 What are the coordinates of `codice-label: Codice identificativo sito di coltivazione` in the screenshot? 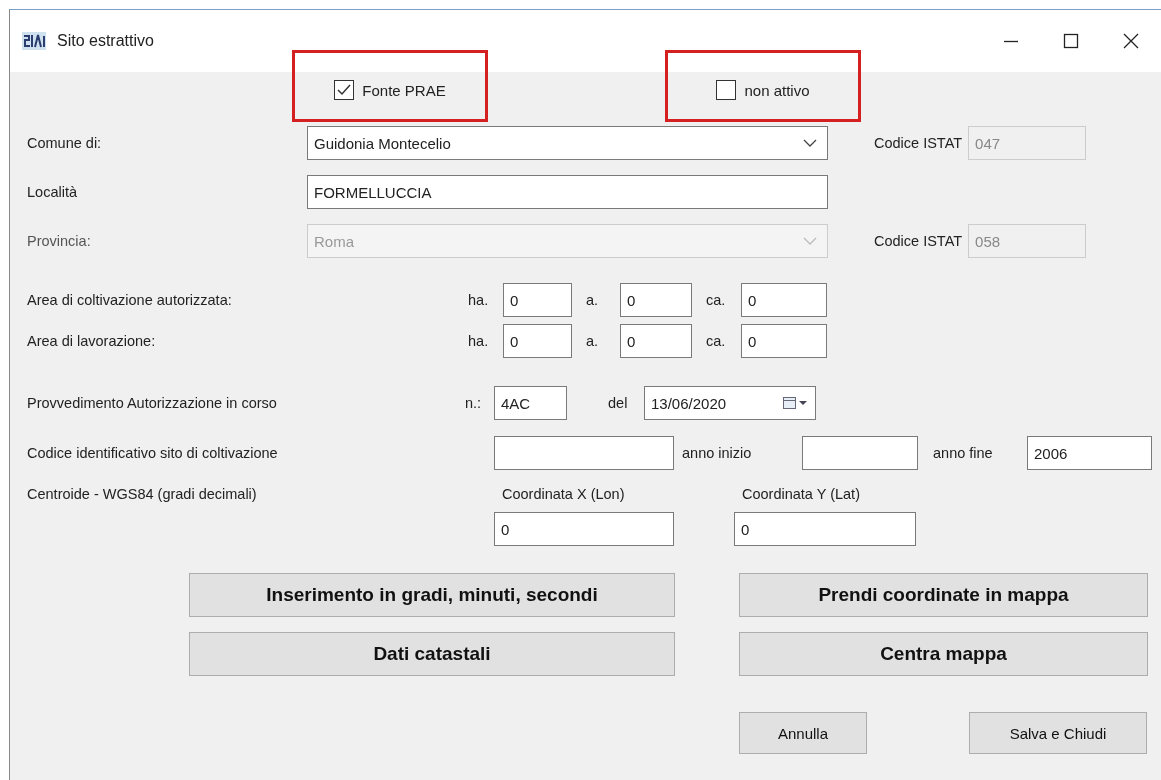 It's located at (153, 453).